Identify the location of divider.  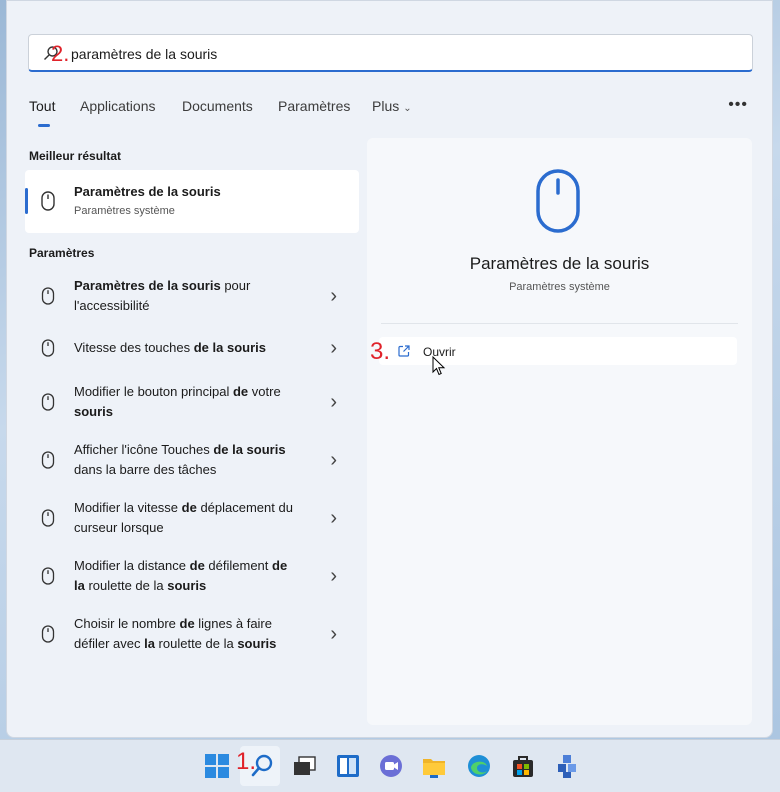
(559, 323).